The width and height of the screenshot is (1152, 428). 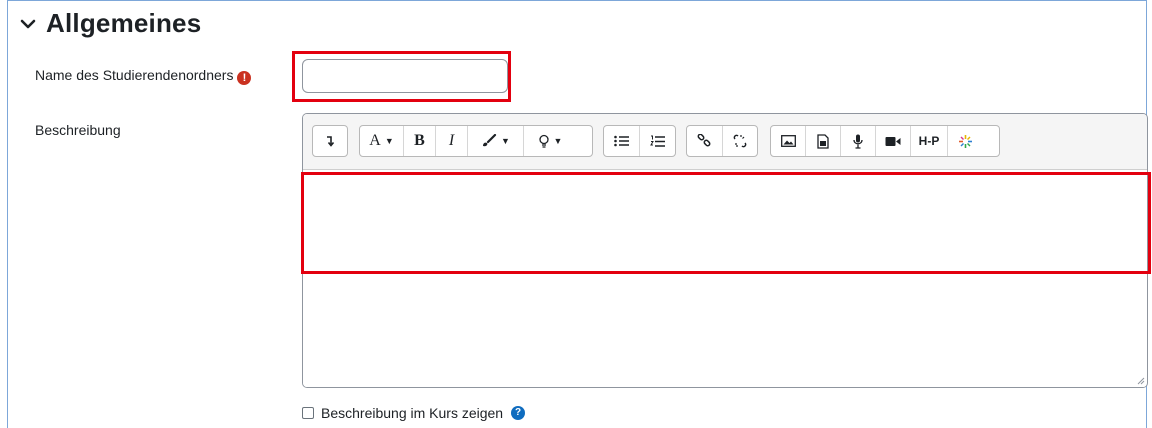 What do you see at coordinates (1140, 380) in the screenshot?
I see `resize-grip-icon` at bounding box center [1140, 380].